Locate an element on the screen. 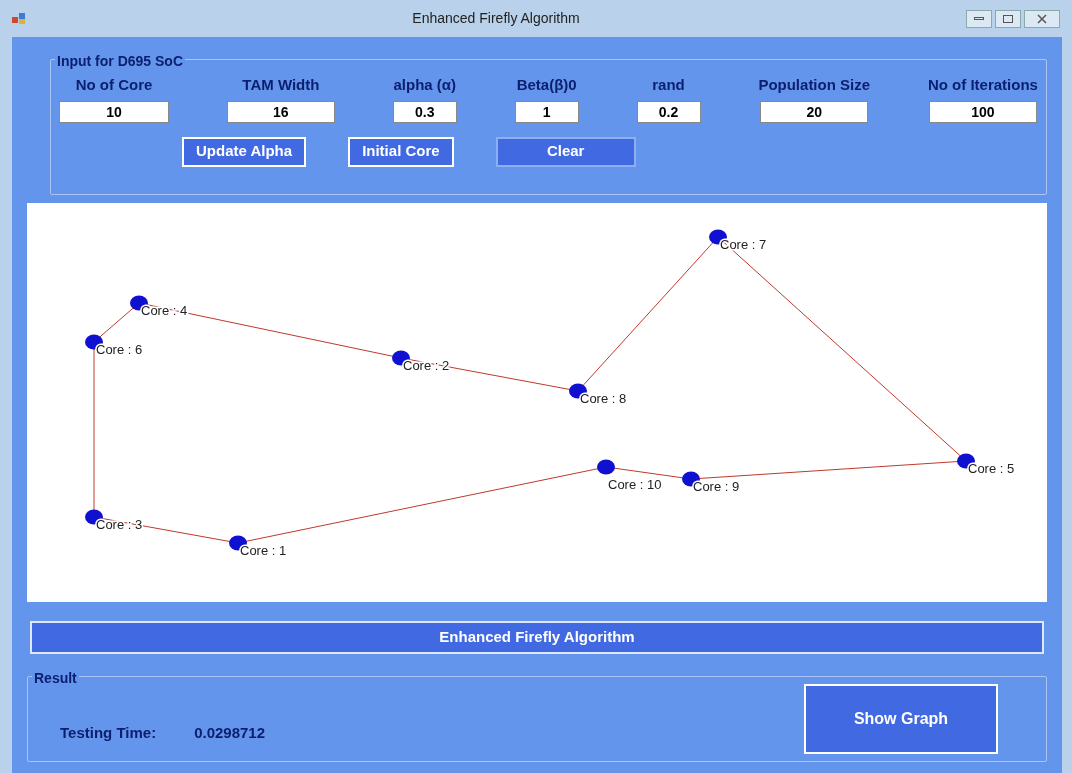 This screenshot has height=773, width=1072. close-icon is located at coordinates (1042, 18).